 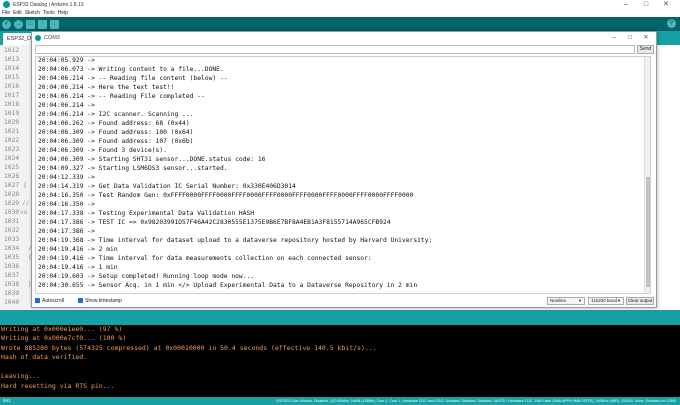 What do you see at coordinates (106, 87) in the screenshot?
I see `serial-line: 20:04:06.214 -> Here the text test!!` at bounding box center [106, 87].